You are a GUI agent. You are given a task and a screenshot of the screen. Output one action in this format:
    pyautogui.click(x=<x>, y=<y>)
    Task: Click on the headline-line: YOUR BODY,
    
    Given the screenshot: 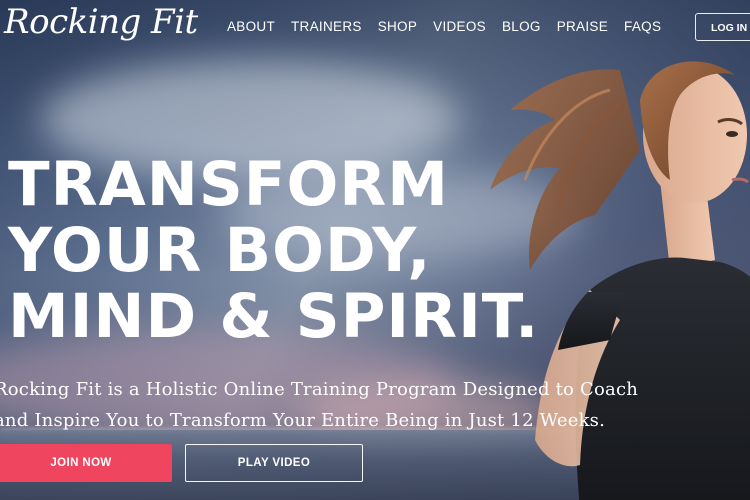 What is the action you would take?
    pyautogui.click(x=220, y=250)
    